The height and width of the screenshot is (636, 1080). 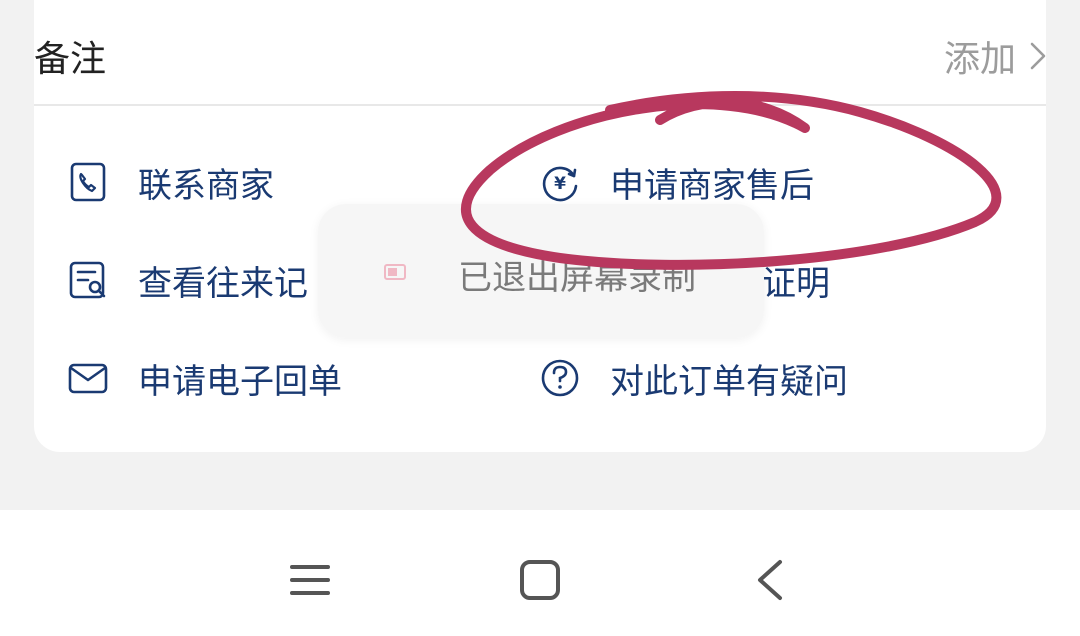 I want to click on screen-record-toast: 已退出屏幕录制, so click(x=541, y=271).